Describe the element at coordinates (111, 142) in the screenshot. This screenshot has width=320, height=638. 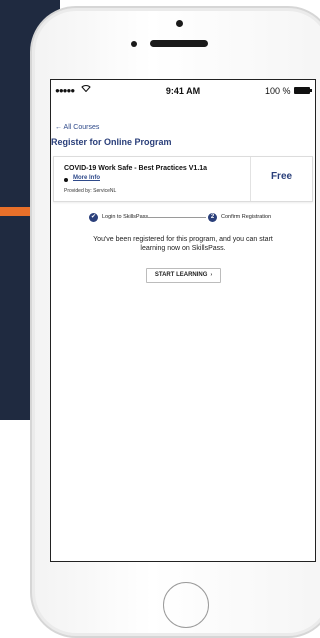
I see `page-title: Register for Online Program` at that location.